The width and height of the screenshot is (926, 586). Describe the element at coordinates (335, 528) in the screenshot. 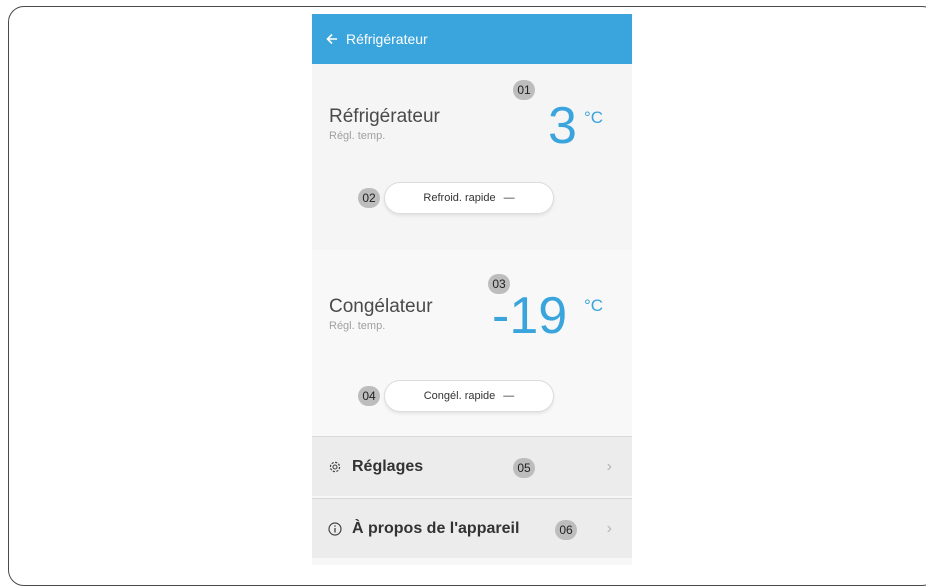

I see `info-icon` at that location.